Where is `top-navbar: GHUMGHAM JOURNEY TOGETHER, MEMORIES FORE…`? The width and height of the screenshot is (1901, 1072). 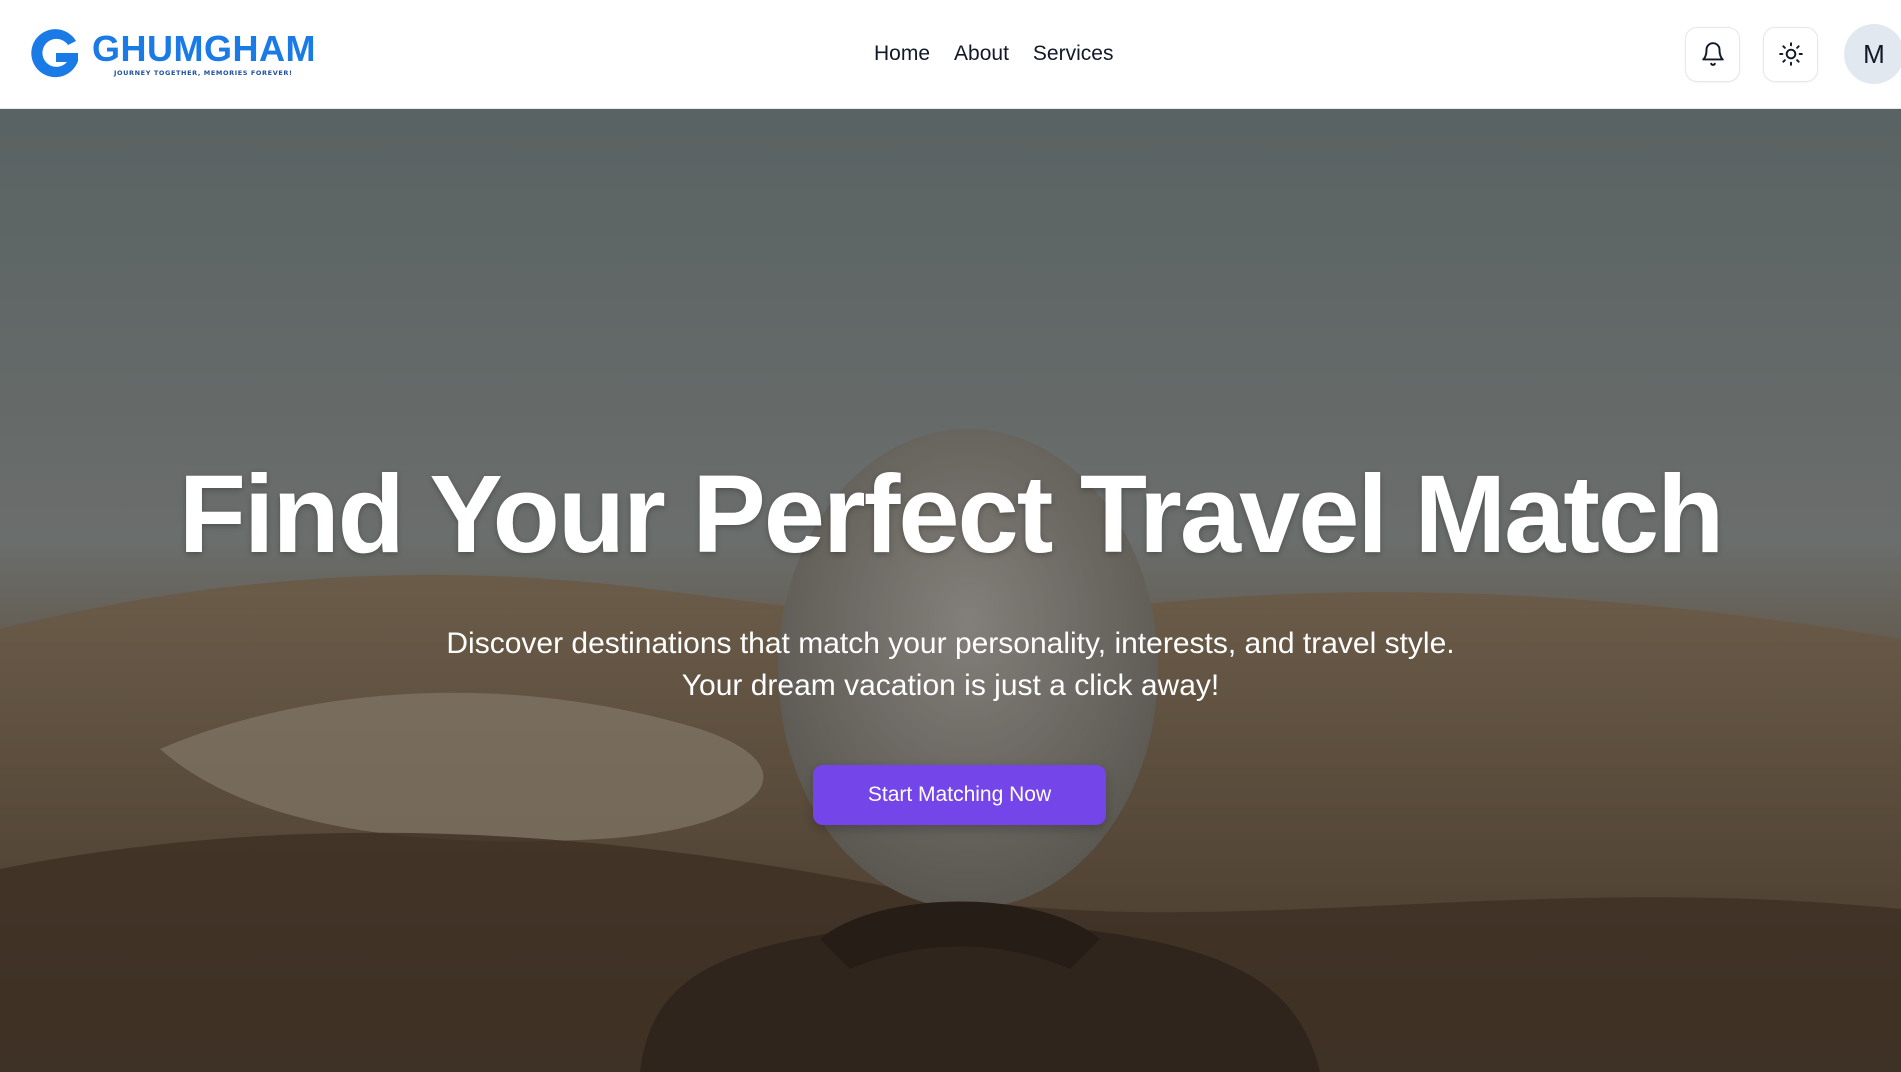
top-navbar: GHUMGHAM JOURNEY TOGETHER, MEMORIES FORE… is located at coordinates (950, 54).